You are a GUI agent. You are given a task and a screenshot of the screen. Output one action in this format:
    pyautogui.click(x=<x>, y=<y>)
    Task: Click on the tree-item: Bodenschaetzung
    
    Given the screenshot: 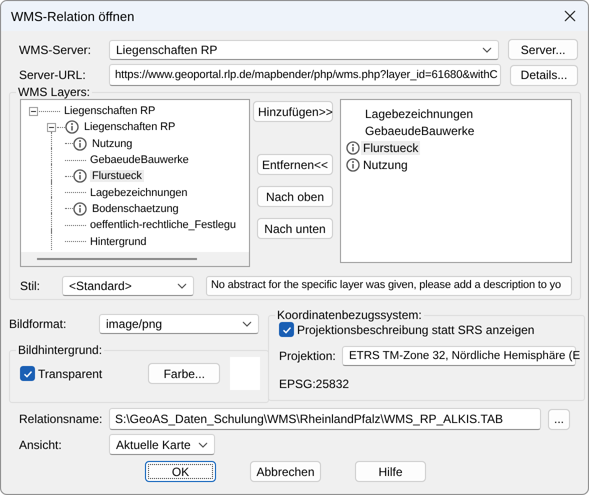 What is the action you would take?
    pyautogui.click(x=135, y=208)
    